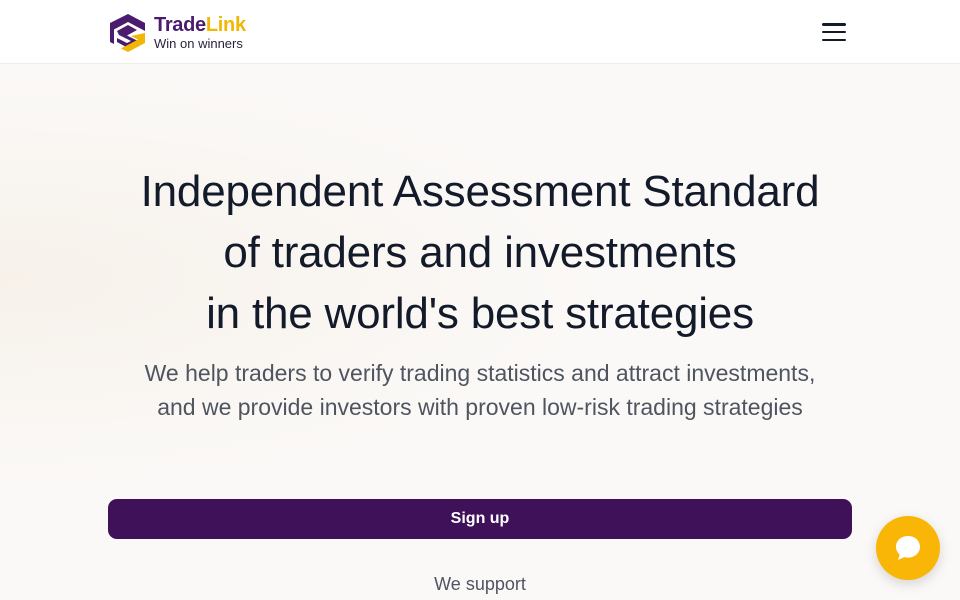 Image resolution: width=960 pixels, height=600 pixels. Describe the element at coordinates (480, 191) in the screenshot. I see `hero-title-line-1: Independent Assessment Standard` at that location.